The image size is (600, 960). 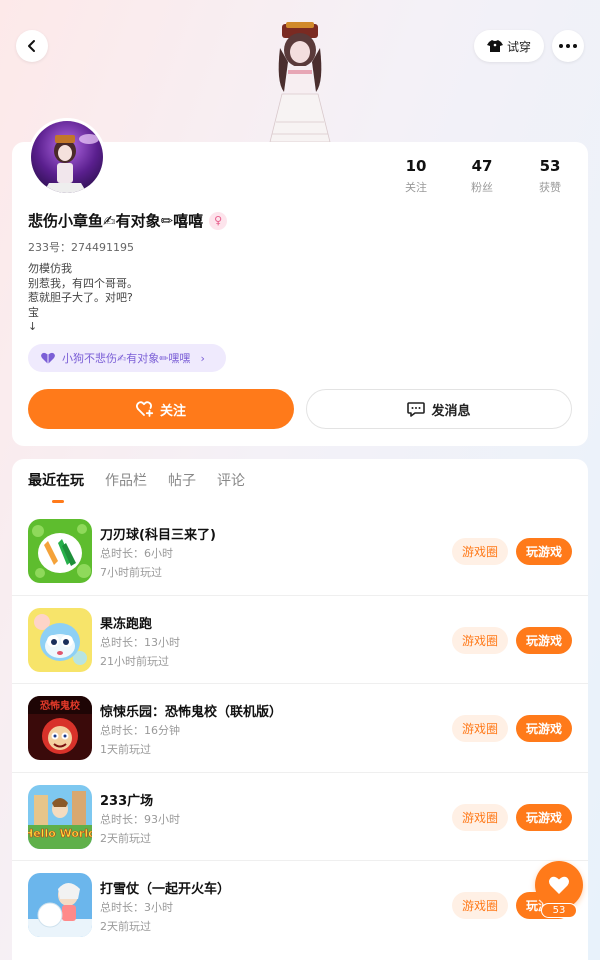 I want to click on more-options-button, so click(x=568, y=46).